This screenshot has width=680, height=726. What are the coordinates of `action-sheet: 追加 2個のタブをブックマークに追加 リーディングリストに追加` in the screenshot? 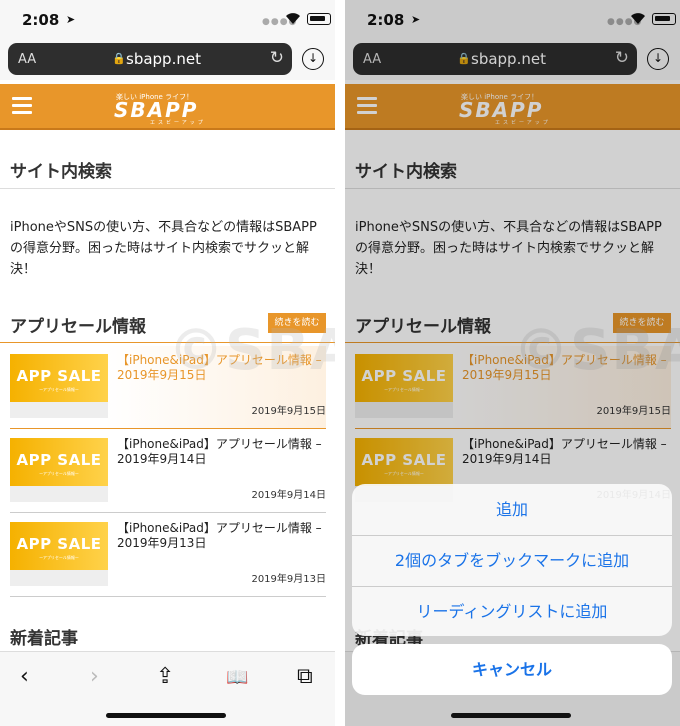 It's located at (512, 560).